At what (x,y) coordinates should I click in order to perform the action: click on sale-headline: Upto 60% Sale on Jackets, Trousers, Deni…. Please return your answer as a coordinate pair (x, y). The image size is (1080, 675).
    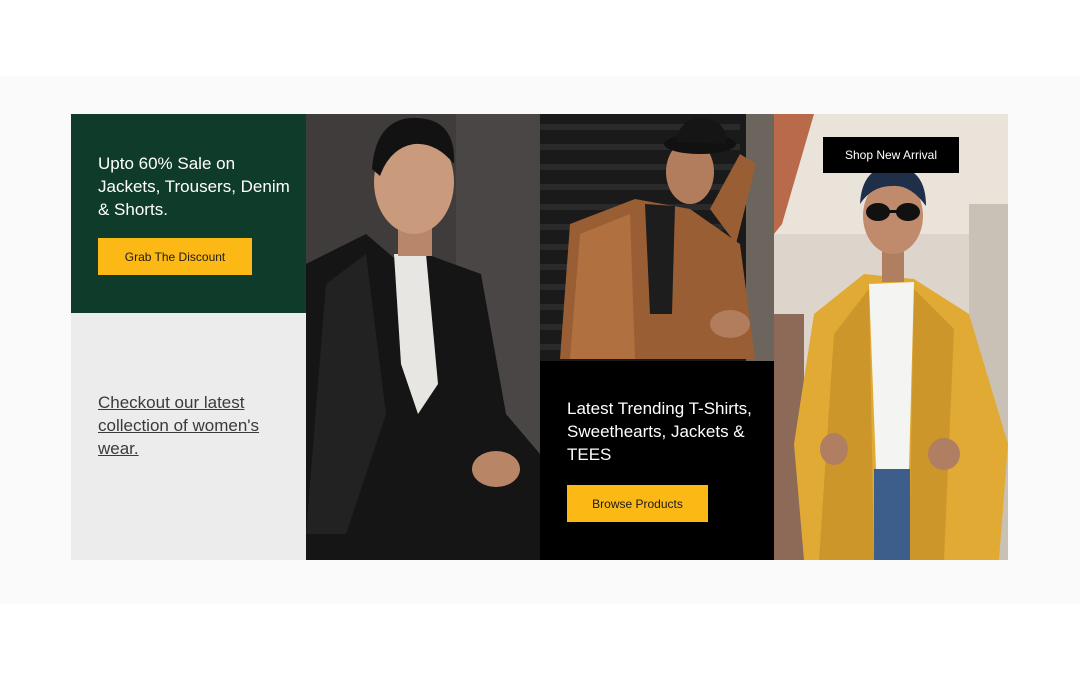
    Looking at the image, I should click on (194, 186).